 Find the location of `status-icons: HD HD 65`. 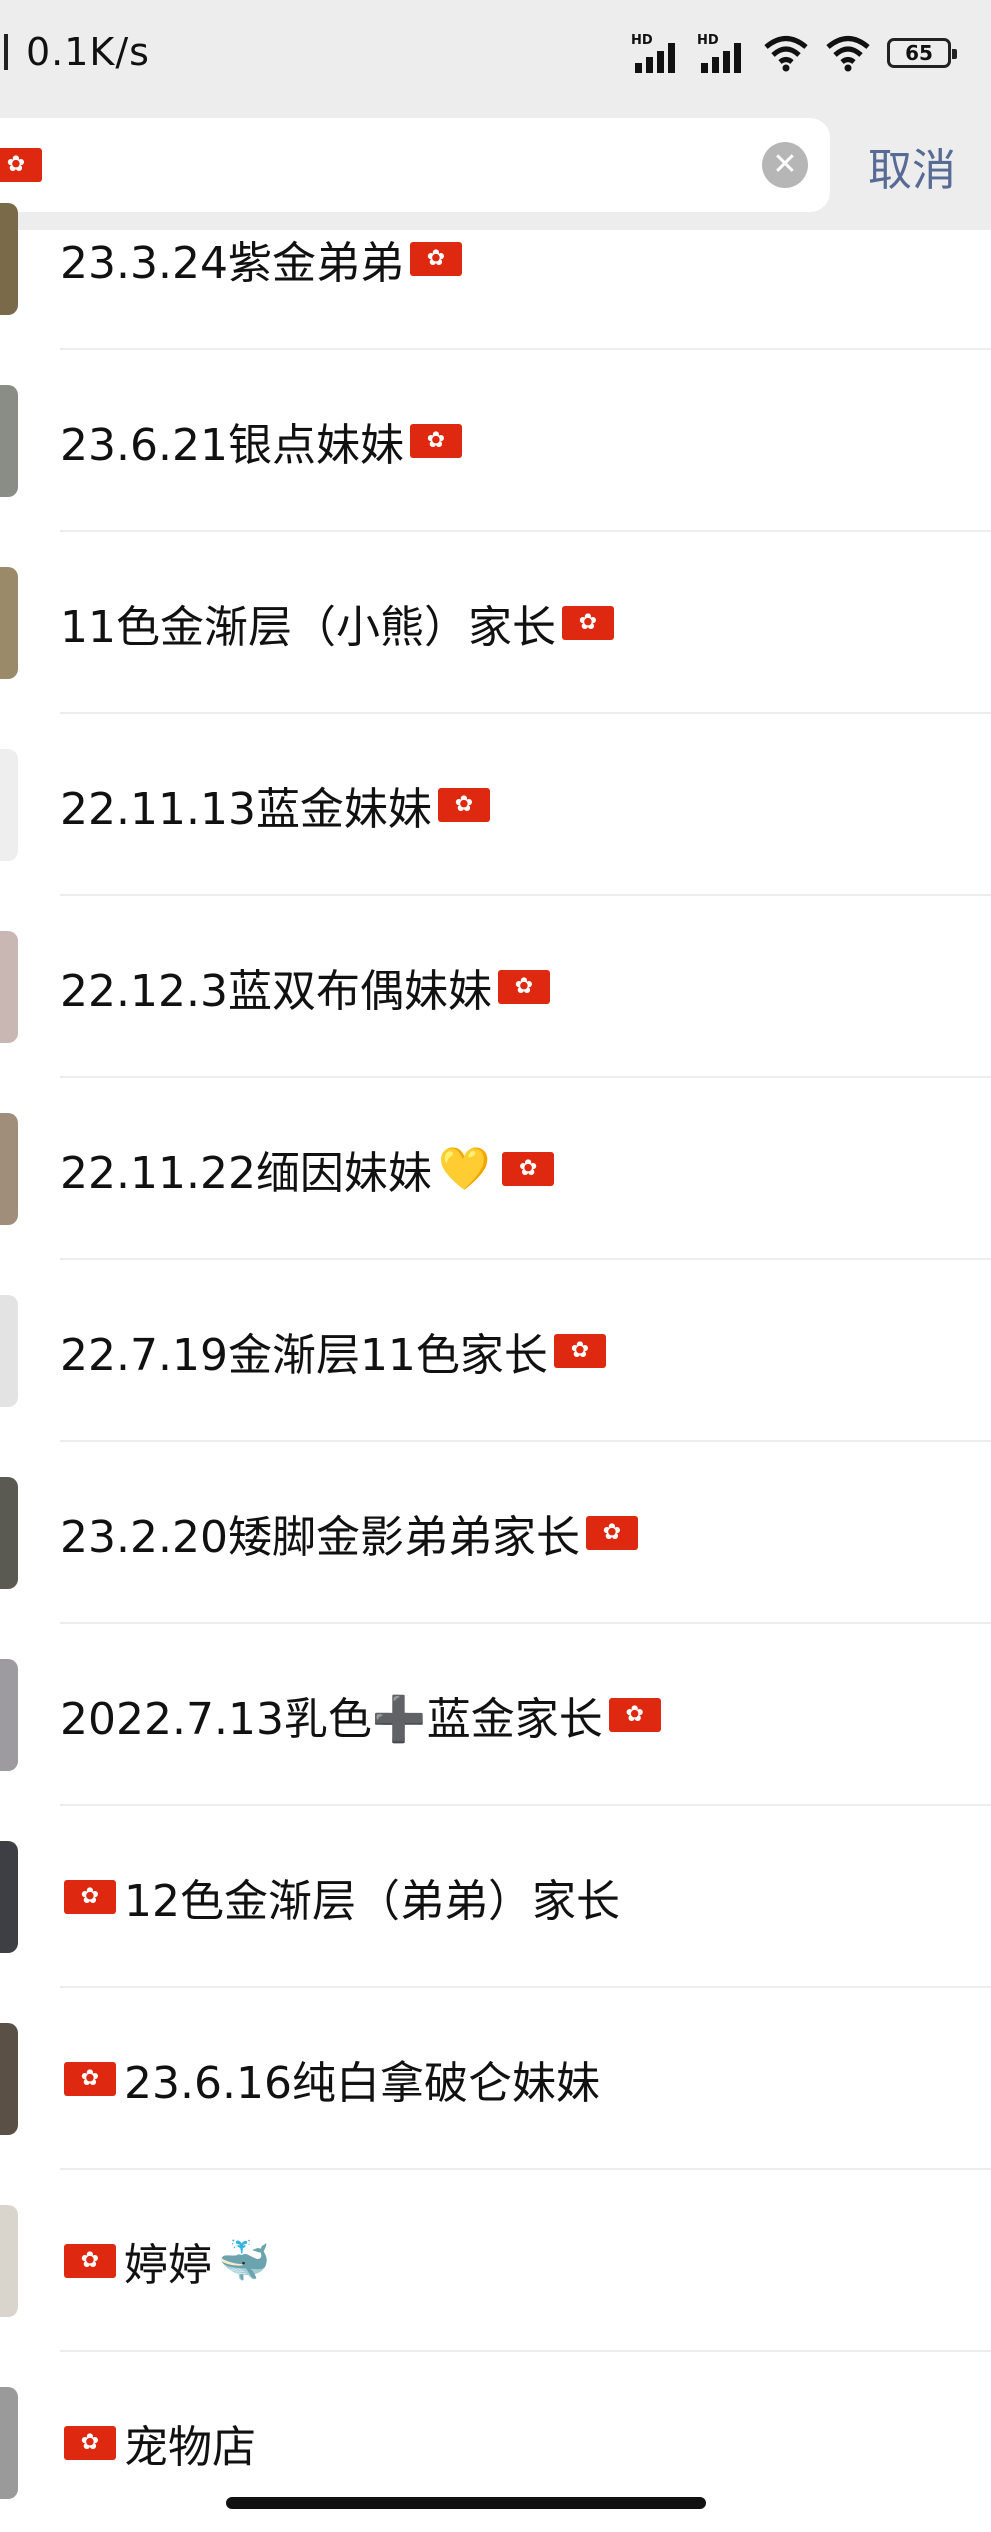

status-icons: HD HD 65 is located at coordinates (794, 53).